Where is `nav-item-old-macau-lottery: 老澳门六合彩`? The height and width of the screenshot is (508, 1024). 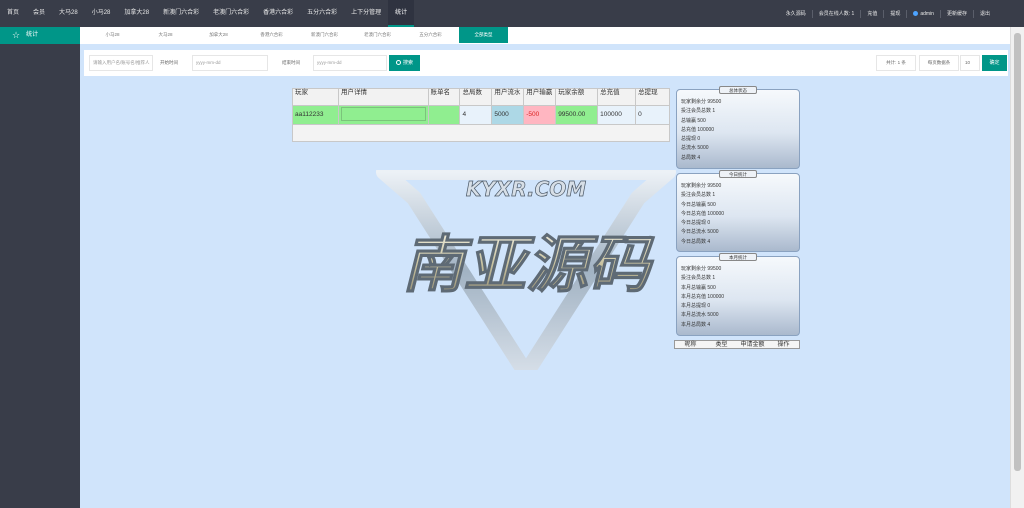
nav-item-old-macau-lottery: 老澳门六合彩 is located at coordinates (231, 13).